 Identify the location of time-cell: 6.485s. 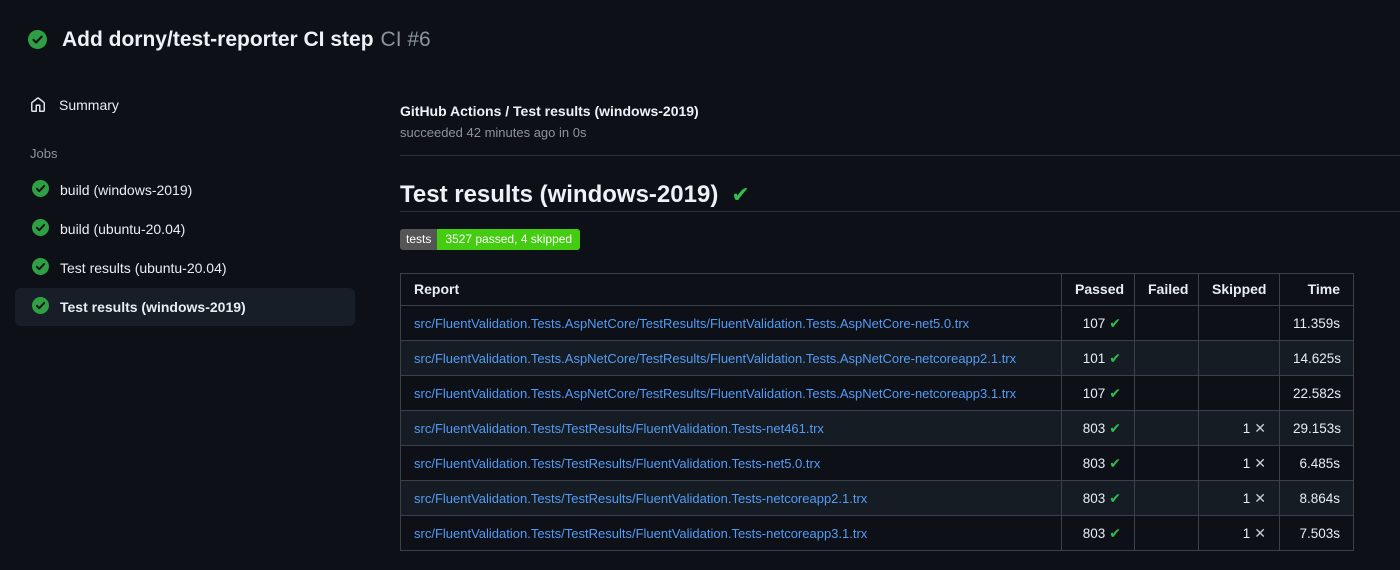
(1316, 463).